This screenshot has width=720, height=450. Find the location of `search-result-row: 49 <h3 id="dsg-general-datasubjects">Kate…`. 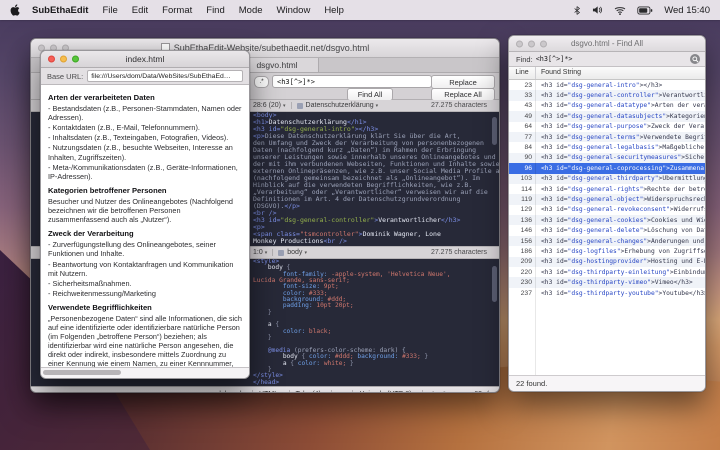

search-result-row: 49 <h3 id="dsg-general-datasubjects">Kate… is located at coordinates (607, 116).